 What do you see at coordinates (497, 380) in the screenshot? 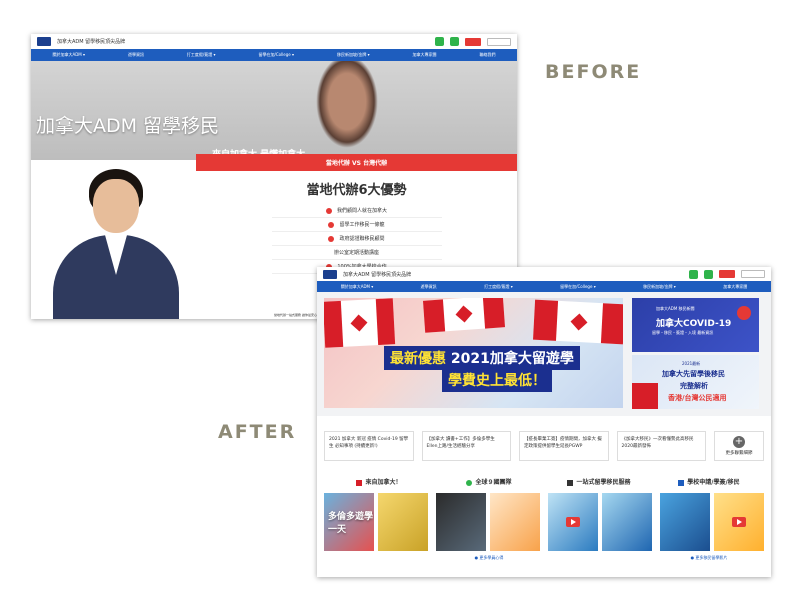
I see `promo-line-2: 學費史上最低！` at bounding box center [497, 380].